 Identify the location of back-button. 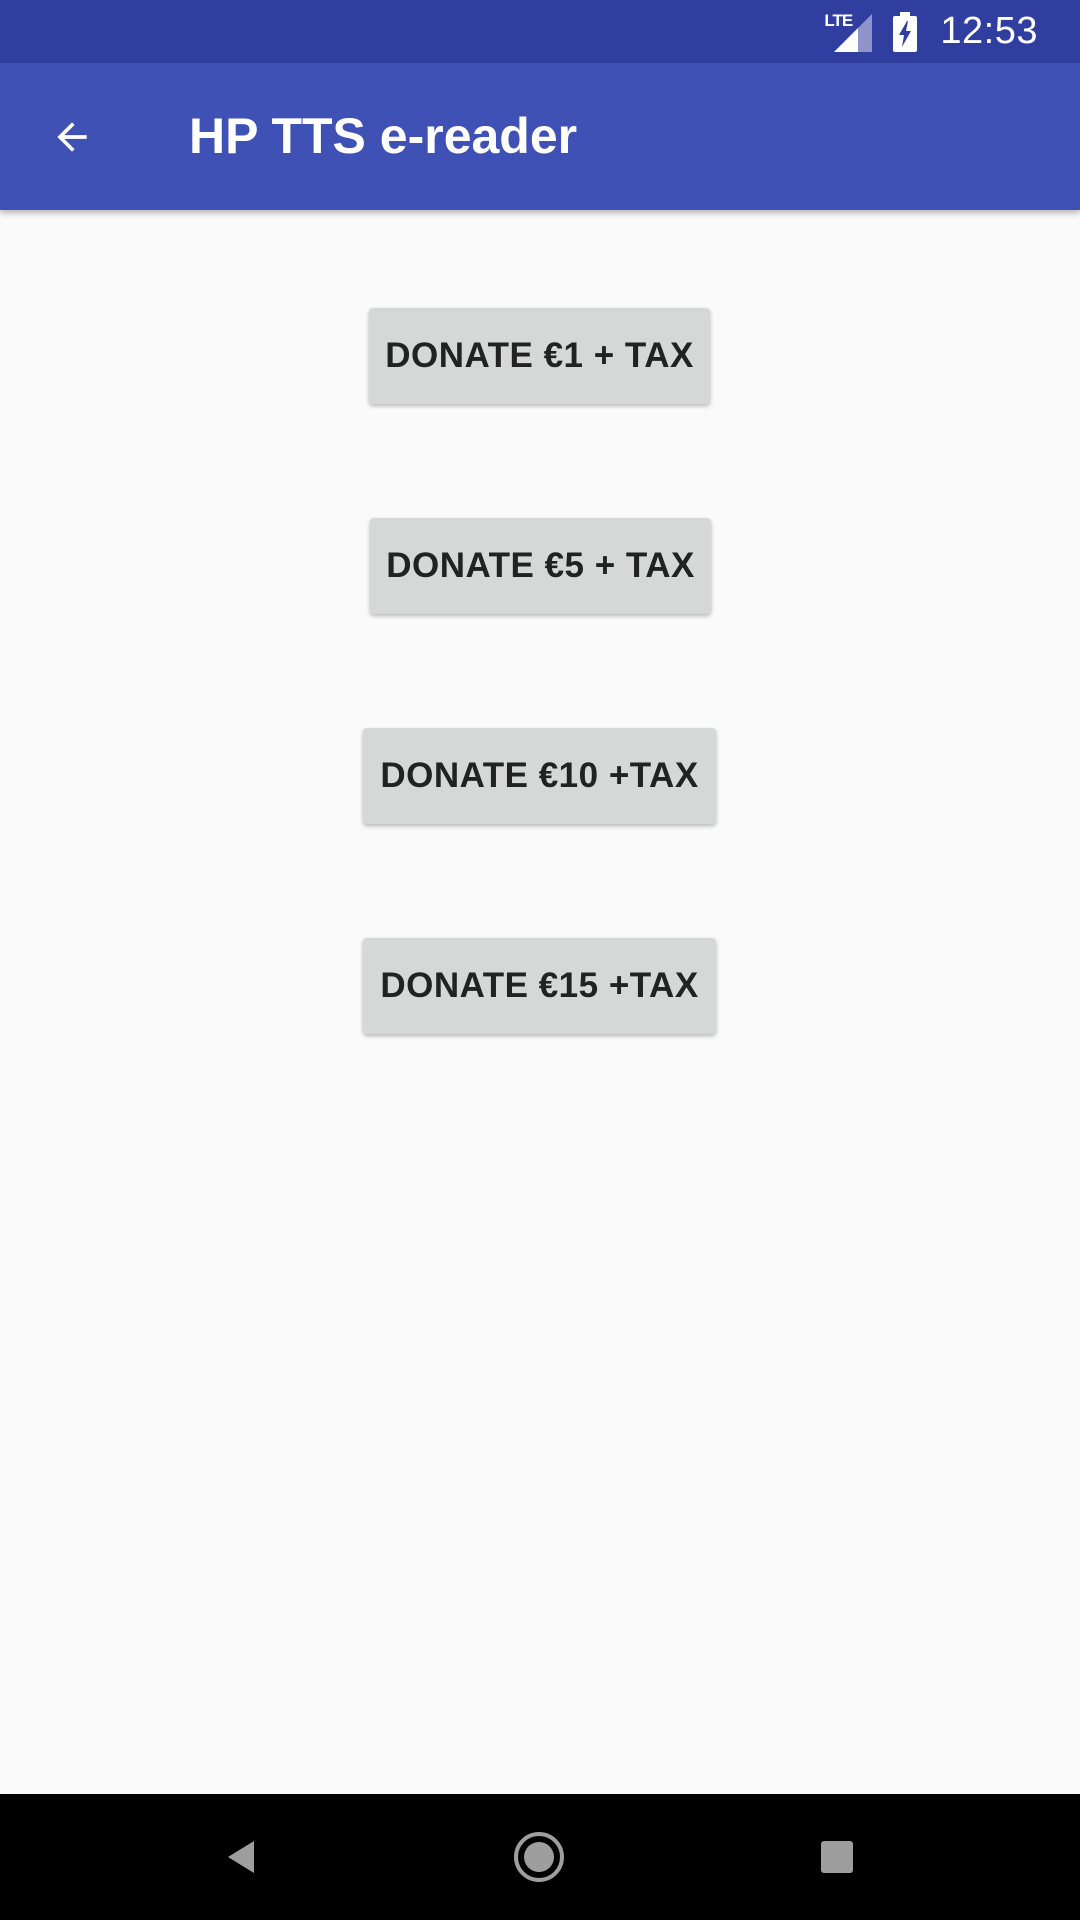
(72, 137).